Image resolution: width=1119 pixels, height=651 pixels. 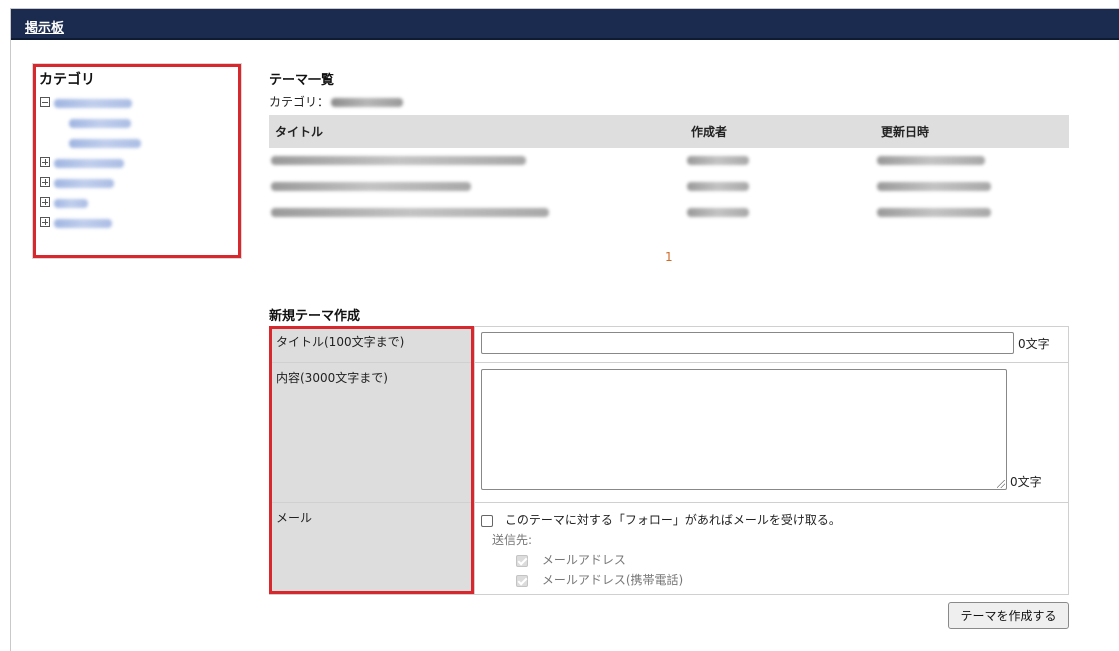 What do you see at coordinates (512, 540) in the screenshot?
I see `send-to-label: 送信先:` at bounding box center [512, 540].